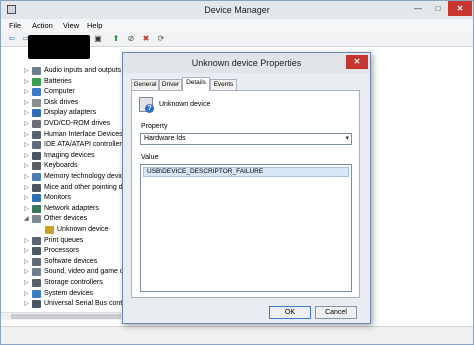 The height and width of the screenshot is (345, 474). What do you see at coordinates (116, 39) in the screenshot?
I see `update-driver-icon: ⬆` at bounding box center [116, 39].